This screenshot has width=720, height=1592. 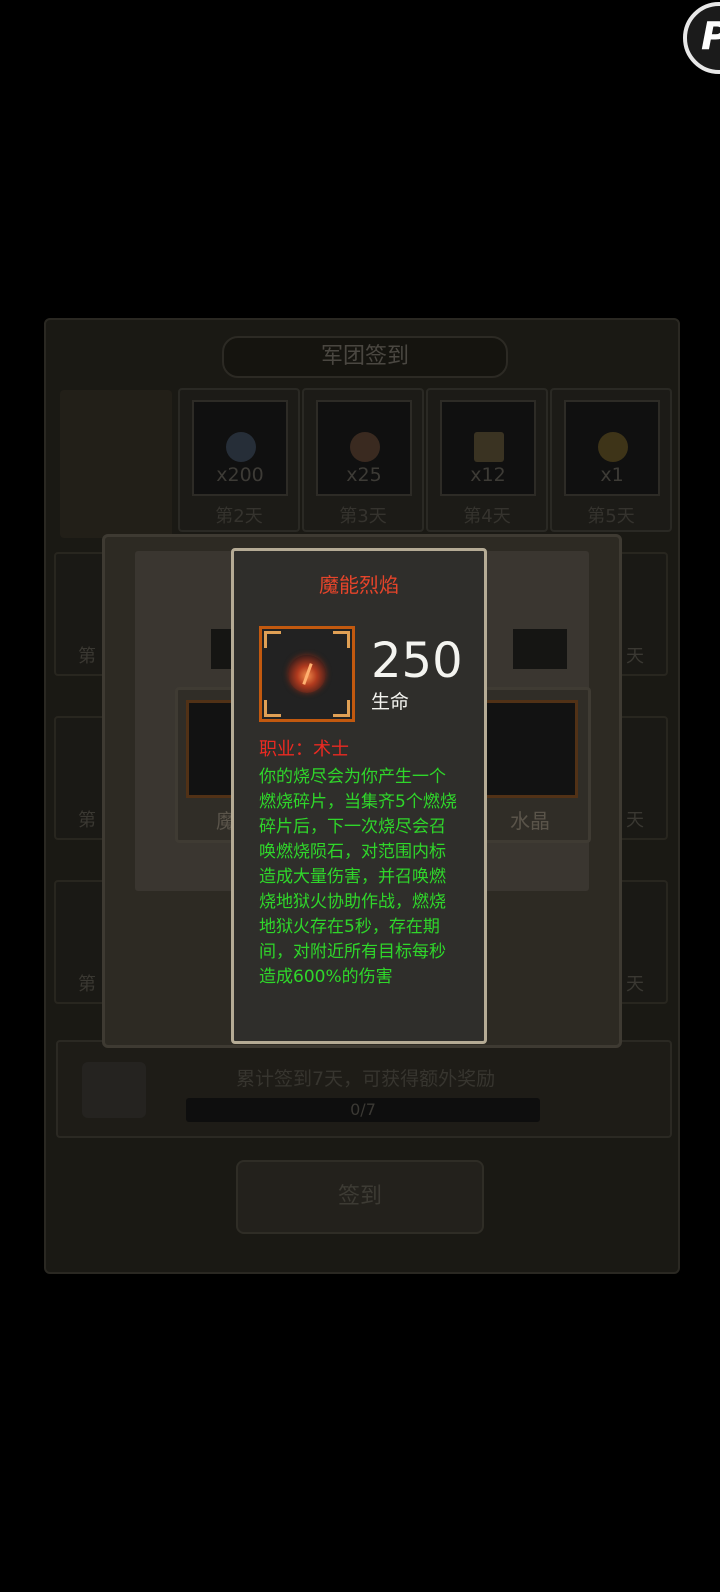 What do you see at coordinates (530, 821) in the screenshot?
I see `reward-item-label: 水晶` at bounding box center [530, 821].